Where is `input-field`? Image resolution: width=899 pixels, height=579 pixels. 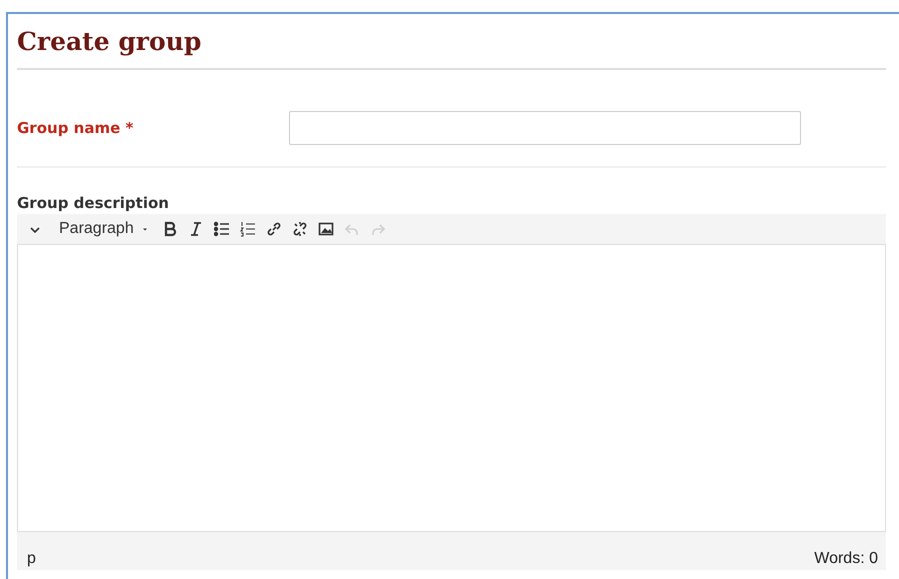 input-field is located at coordinates (545, 128).